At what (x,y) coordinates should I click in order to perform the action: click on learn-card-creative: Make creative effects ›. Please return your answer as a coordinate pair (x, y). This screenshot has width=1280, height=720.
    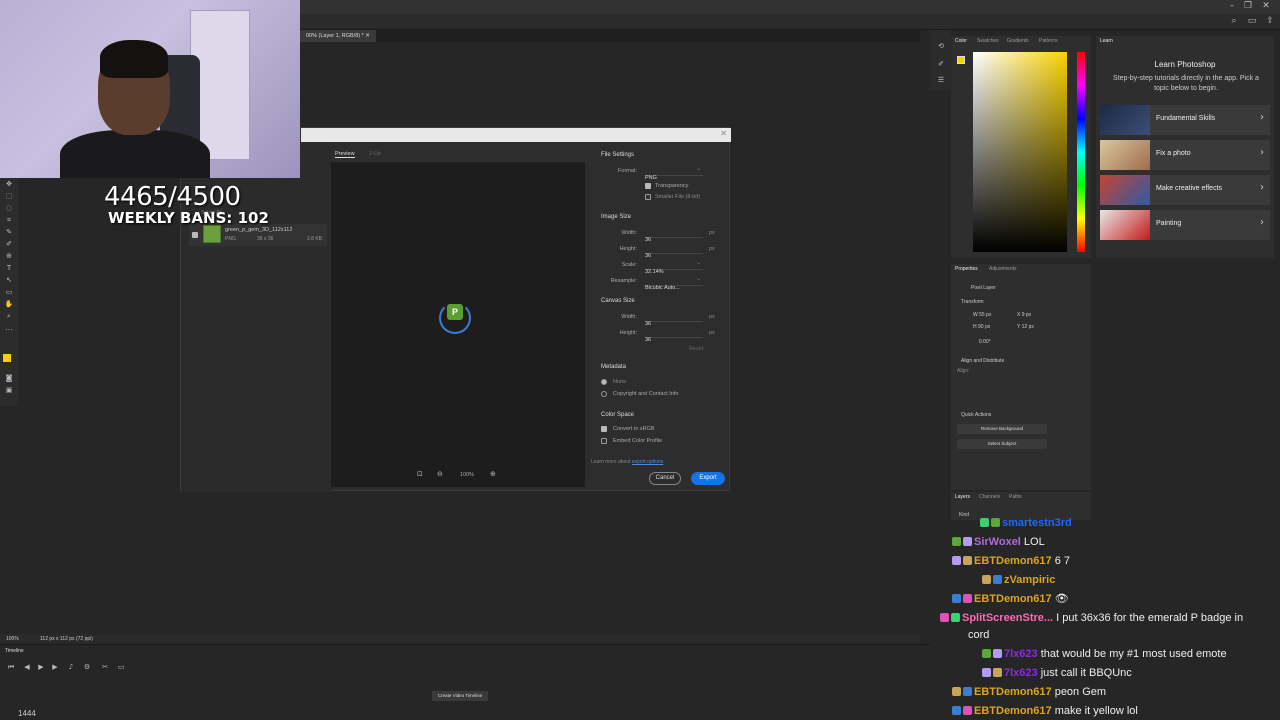
    Looking at the image, I should click on (1185, 190).